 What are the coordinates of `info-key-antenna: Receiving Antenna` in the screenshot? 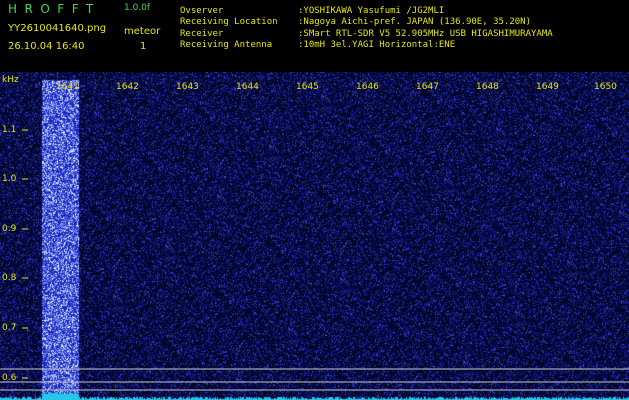 It's located at (226, 45).